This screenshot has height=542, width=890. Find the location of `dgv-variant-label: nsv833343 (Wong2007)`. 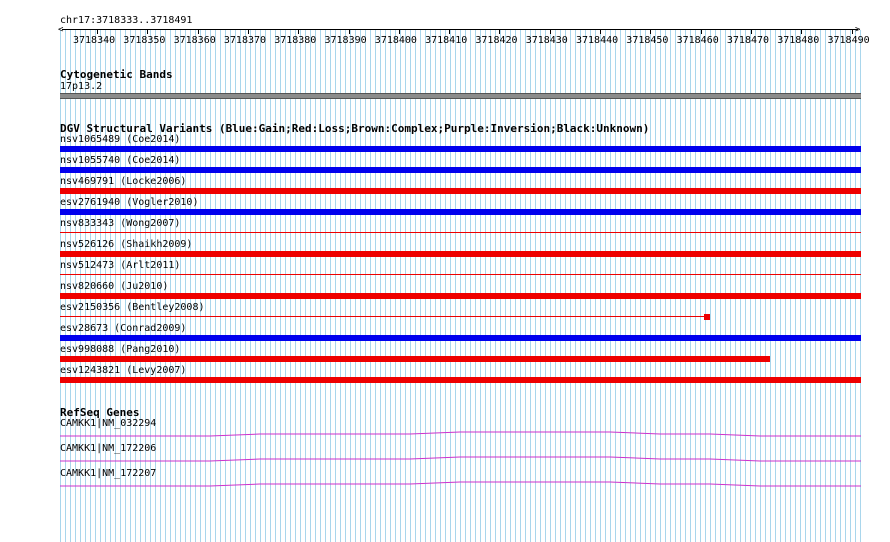

dgv-variant-label: nsv833343 (Wong2007) is located at coordinates (120, 224).